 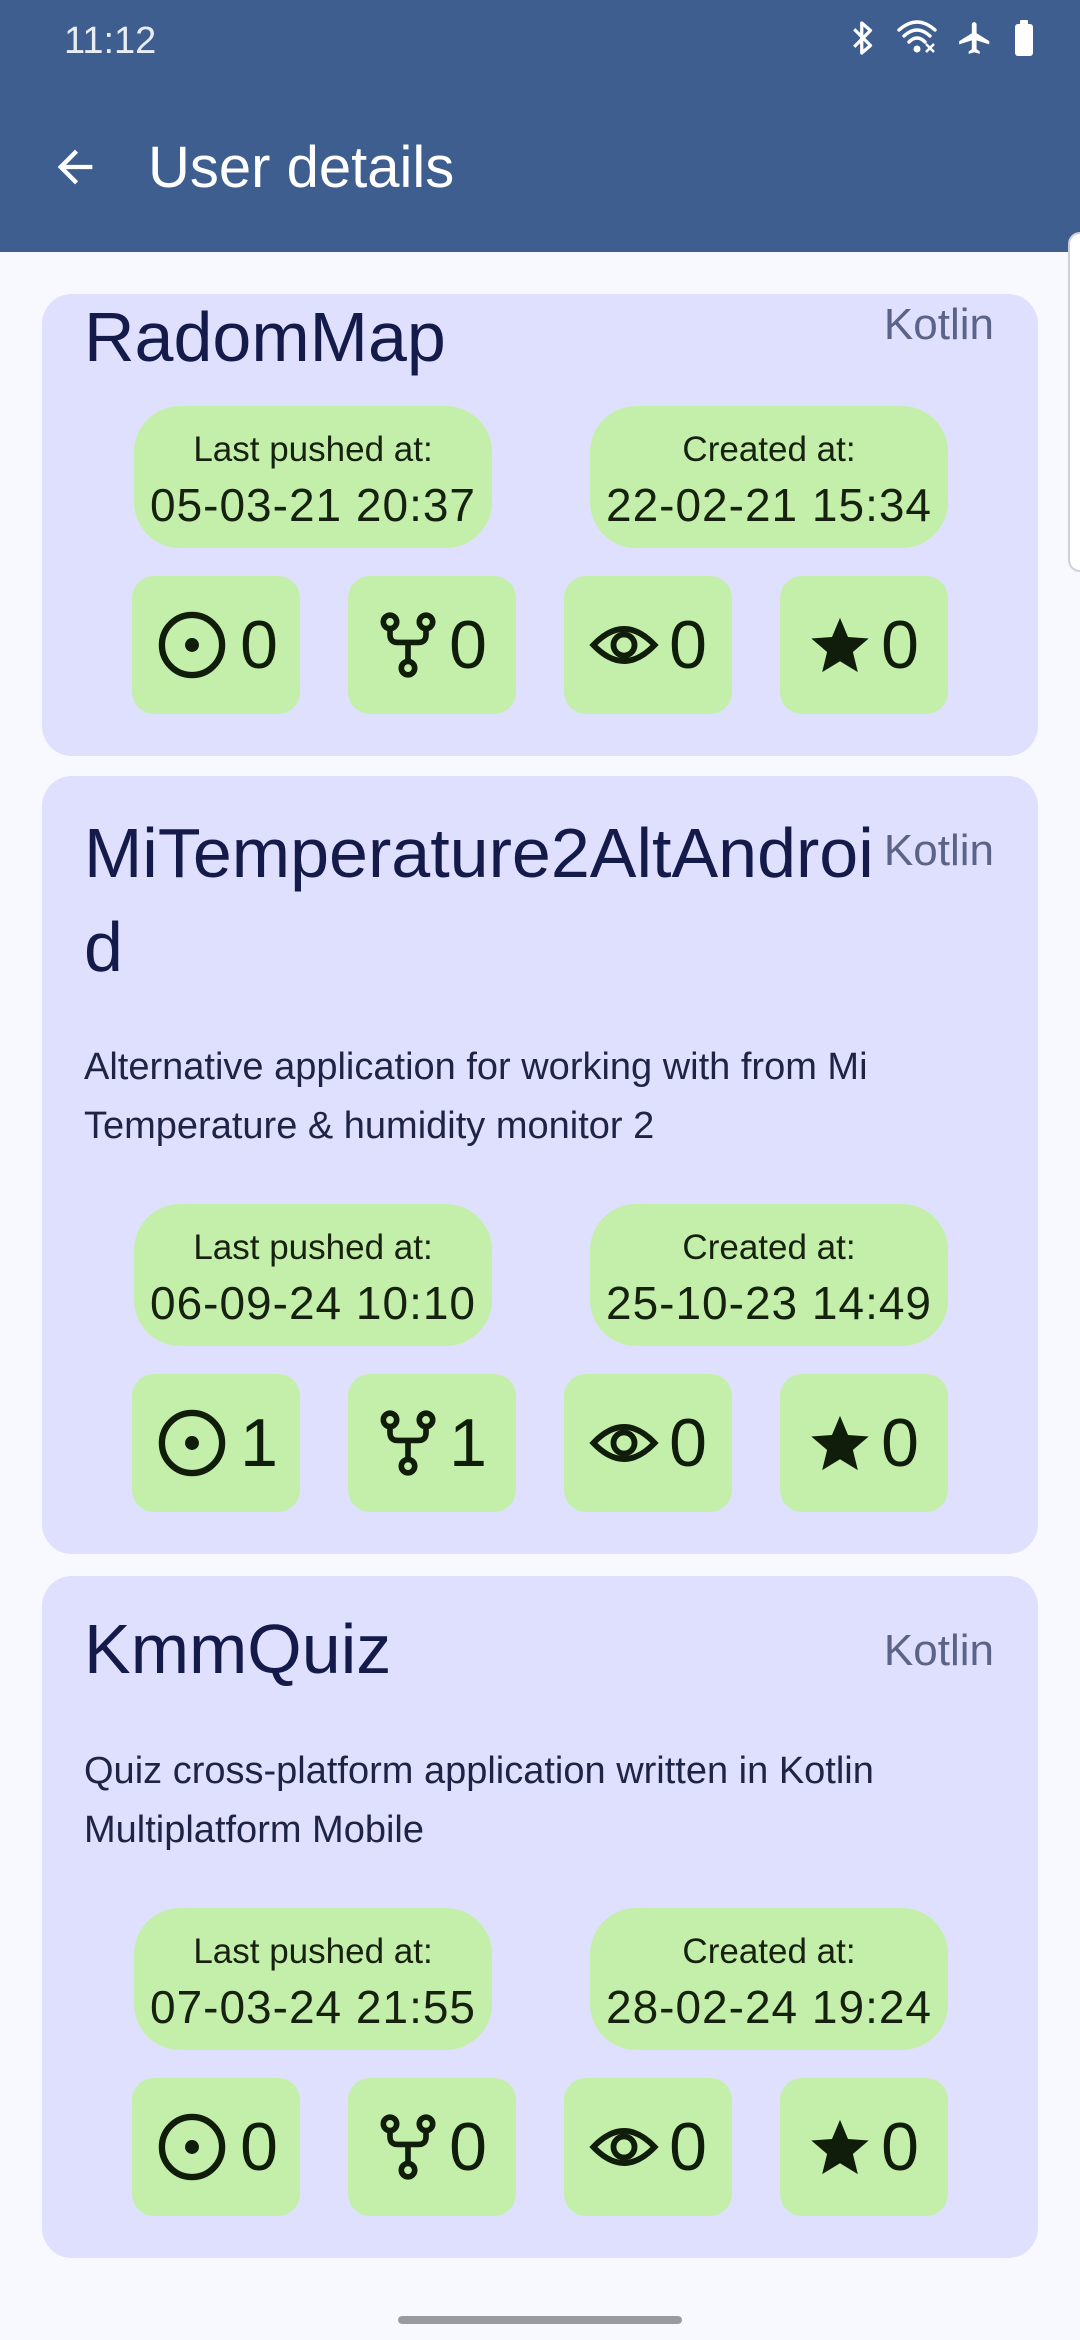 What do you see at coordinates (974, 38) in the screenshot?
I see `airplane-icon` at bounding box center [974, 38].